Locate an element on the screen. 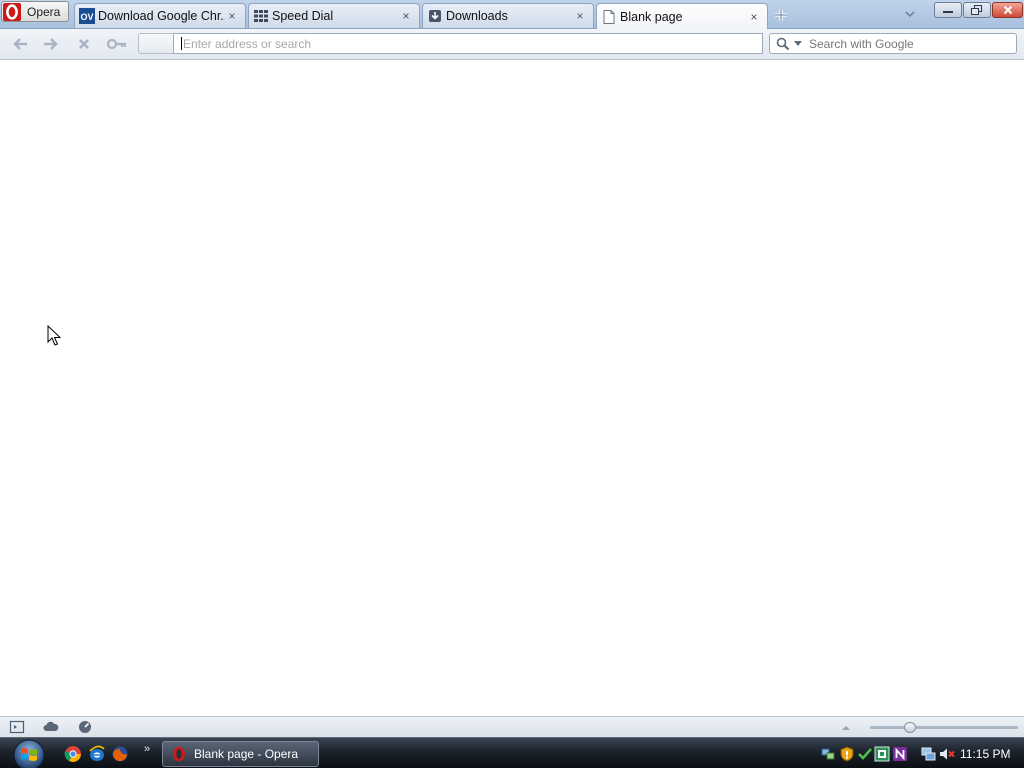 This screenshot has height=768, width=1024. taskbar-button-opera: Blank page - Opera is located at coordinates (240, 754).